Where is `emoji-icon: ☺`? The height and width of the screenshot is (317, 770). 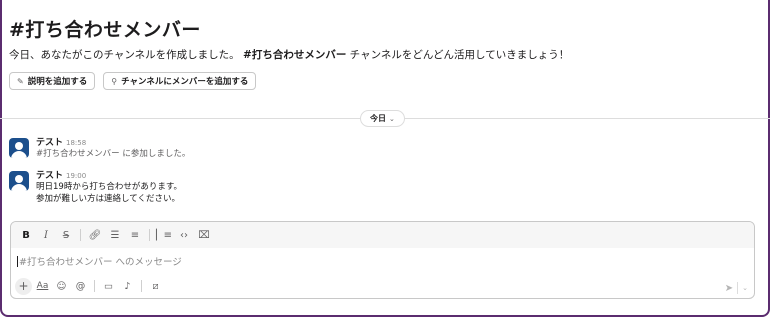
emoji-icon: ☺ is located at coordinates (61, 286).